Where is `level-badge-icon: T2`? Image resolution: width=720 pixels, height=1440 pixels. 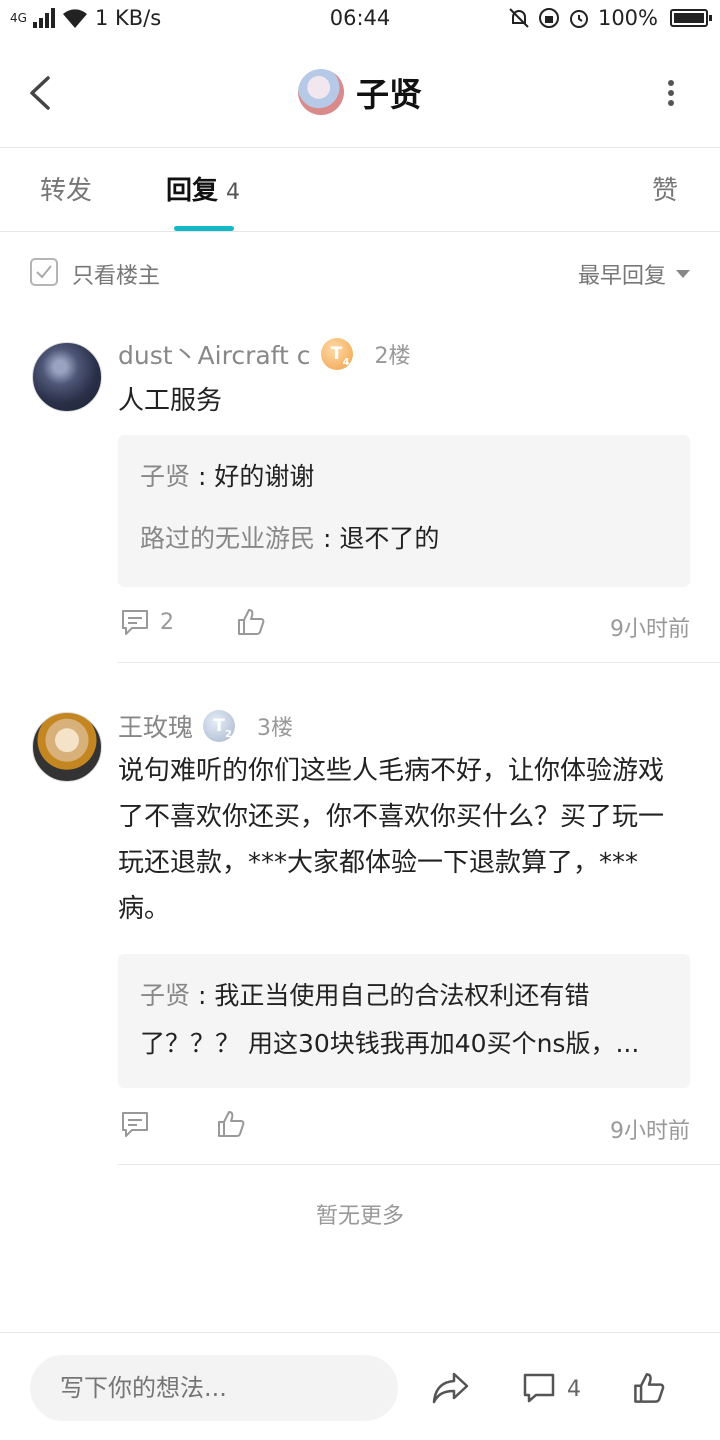
level-badge-icon: T2 is located at coordinates (219, 726).